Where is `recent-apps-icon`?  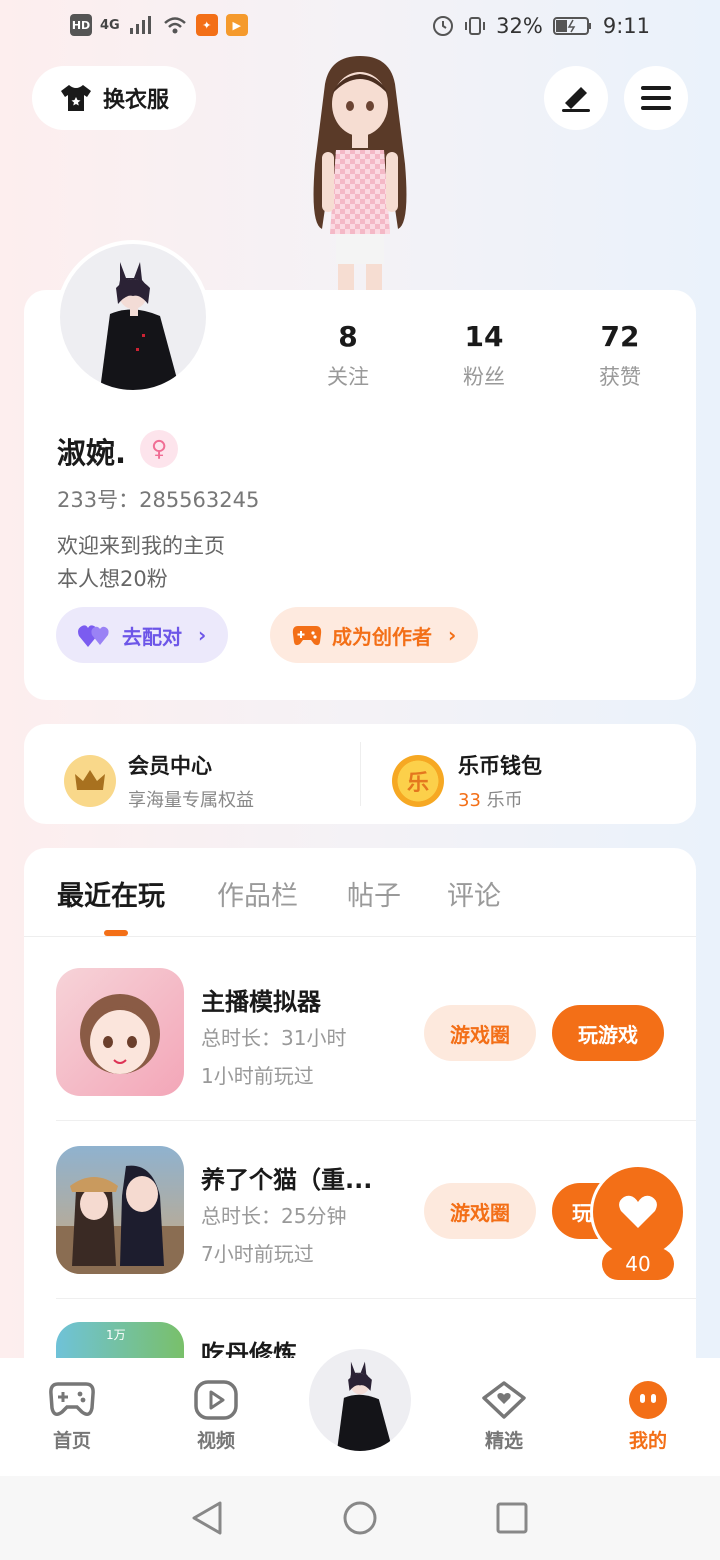
recent-apps-icon is located at coordinates (512, 1518).